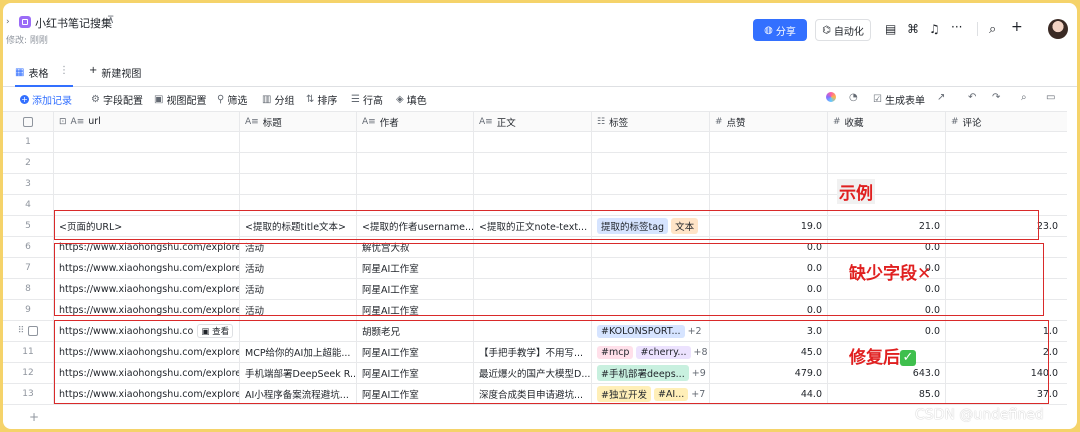 Image resolution: width=1080 pixels, height=432 pixels. What do you see at coordinates (33, 331) in the screenshot?
I see `row-checkbox` at bounding box center [33, 331].